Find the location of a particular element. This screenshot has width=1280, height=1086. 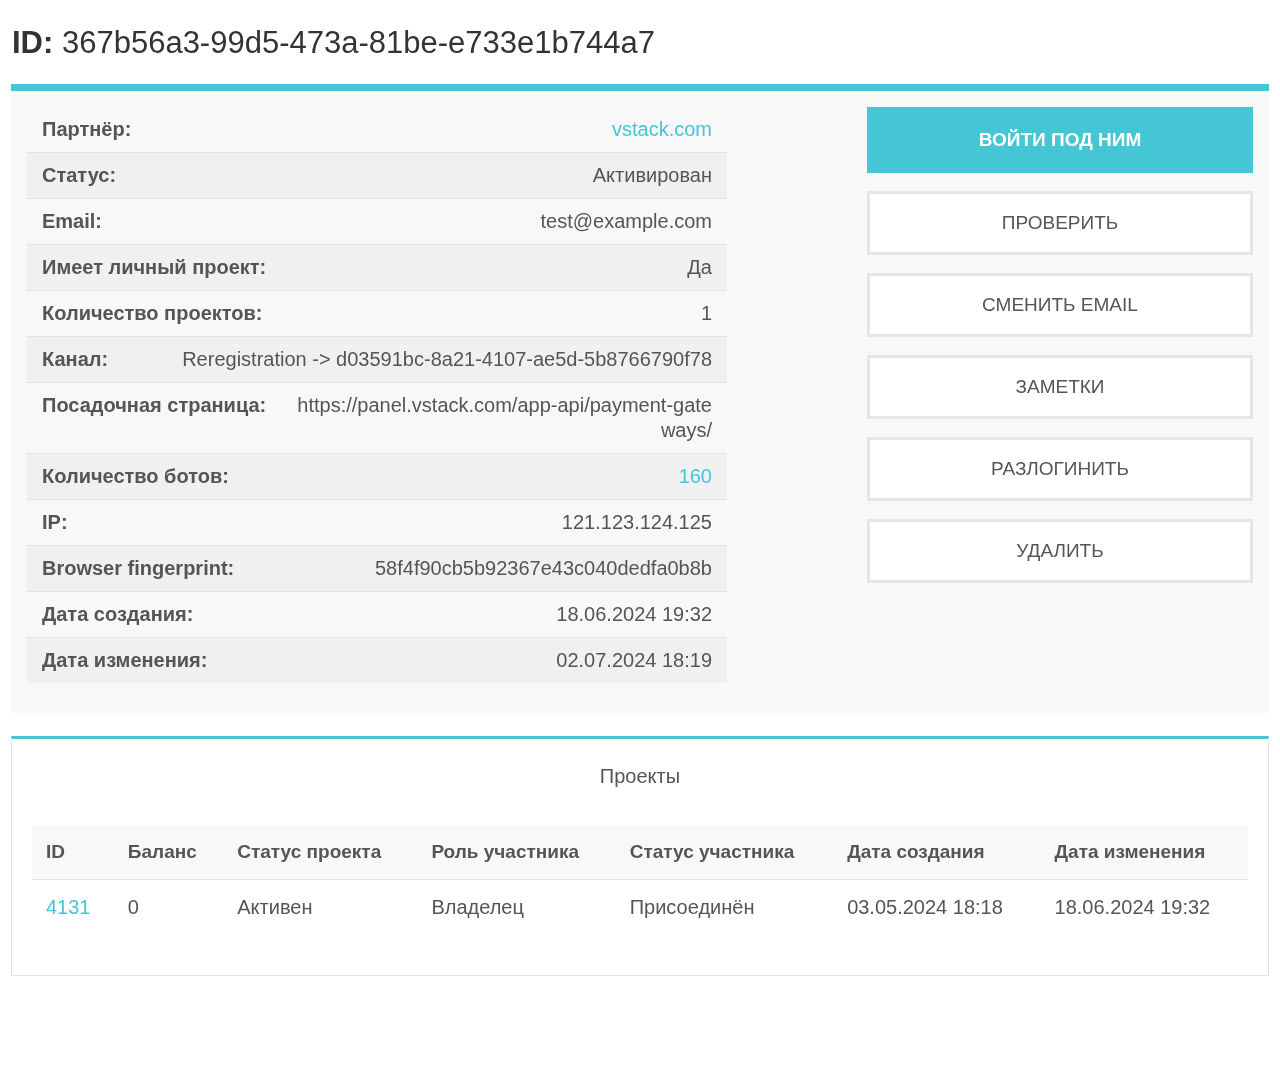

detail-label: Browser fingerprint: is located at coordinates (138, 568).